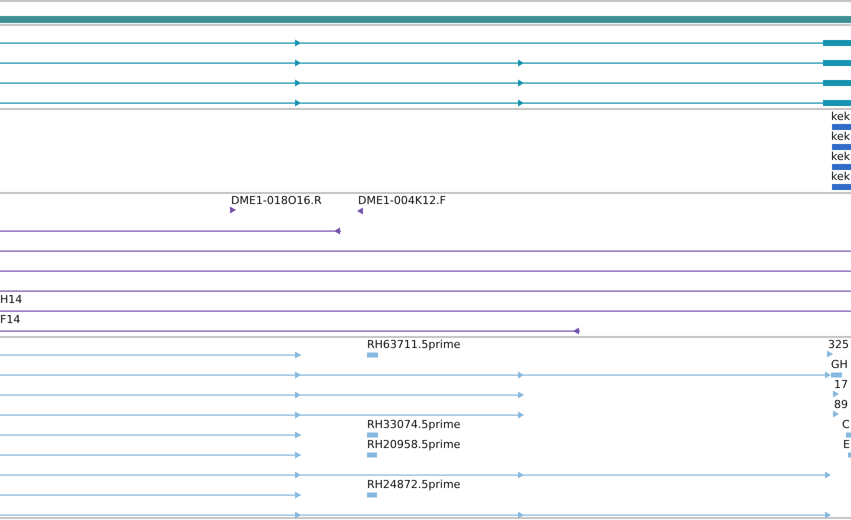 Image resolution: width=851 pixels, height=520 pixels. What do you see at coordinates (413, 345) in the screenshot?
I see `feature-label: RH63711.5prime` at bounding box center [413, 345].